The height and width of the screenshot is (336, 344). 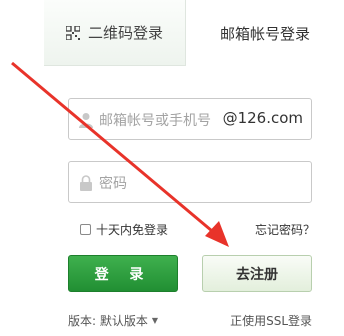 I want to click on user-icon, so click(x=86, y=120).